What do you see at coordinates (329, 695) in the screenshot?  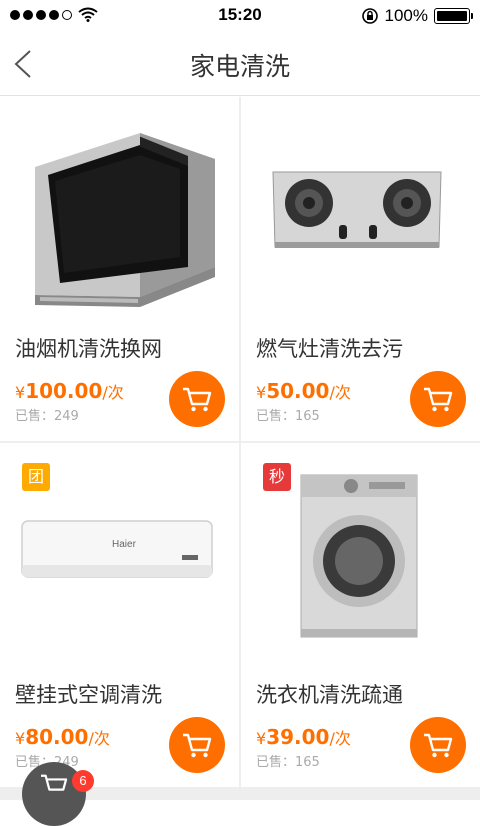 I see `product-name: 洗衣机清洗疏通` at bounding box center [329, 695].